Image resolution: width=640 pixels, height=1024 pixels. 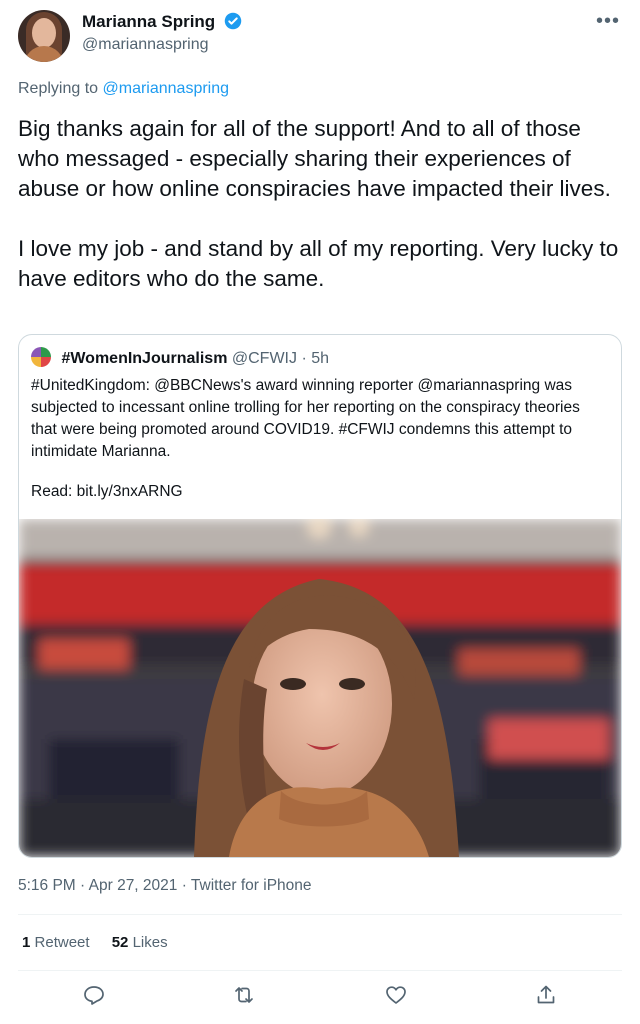 What do you see at coordinates (144, 358) in the screenshot?
I see `quoted-author-name: #WomenInJournalism` at bounding box center [144, 358].